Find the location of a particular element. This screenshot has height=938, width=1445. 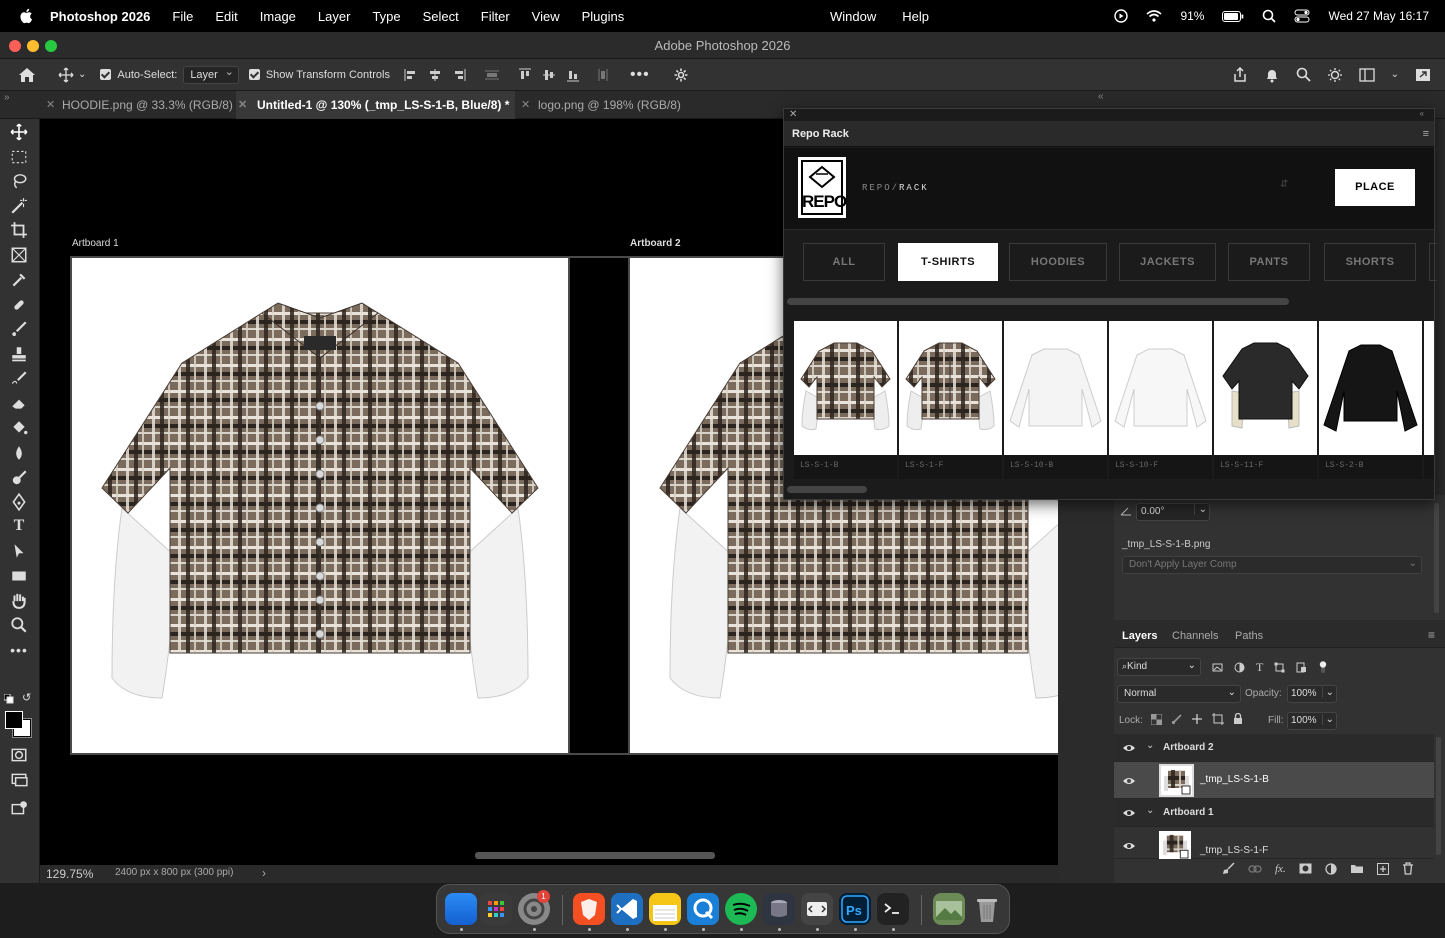

wifi-icon is located at coordinates (1154, 16).